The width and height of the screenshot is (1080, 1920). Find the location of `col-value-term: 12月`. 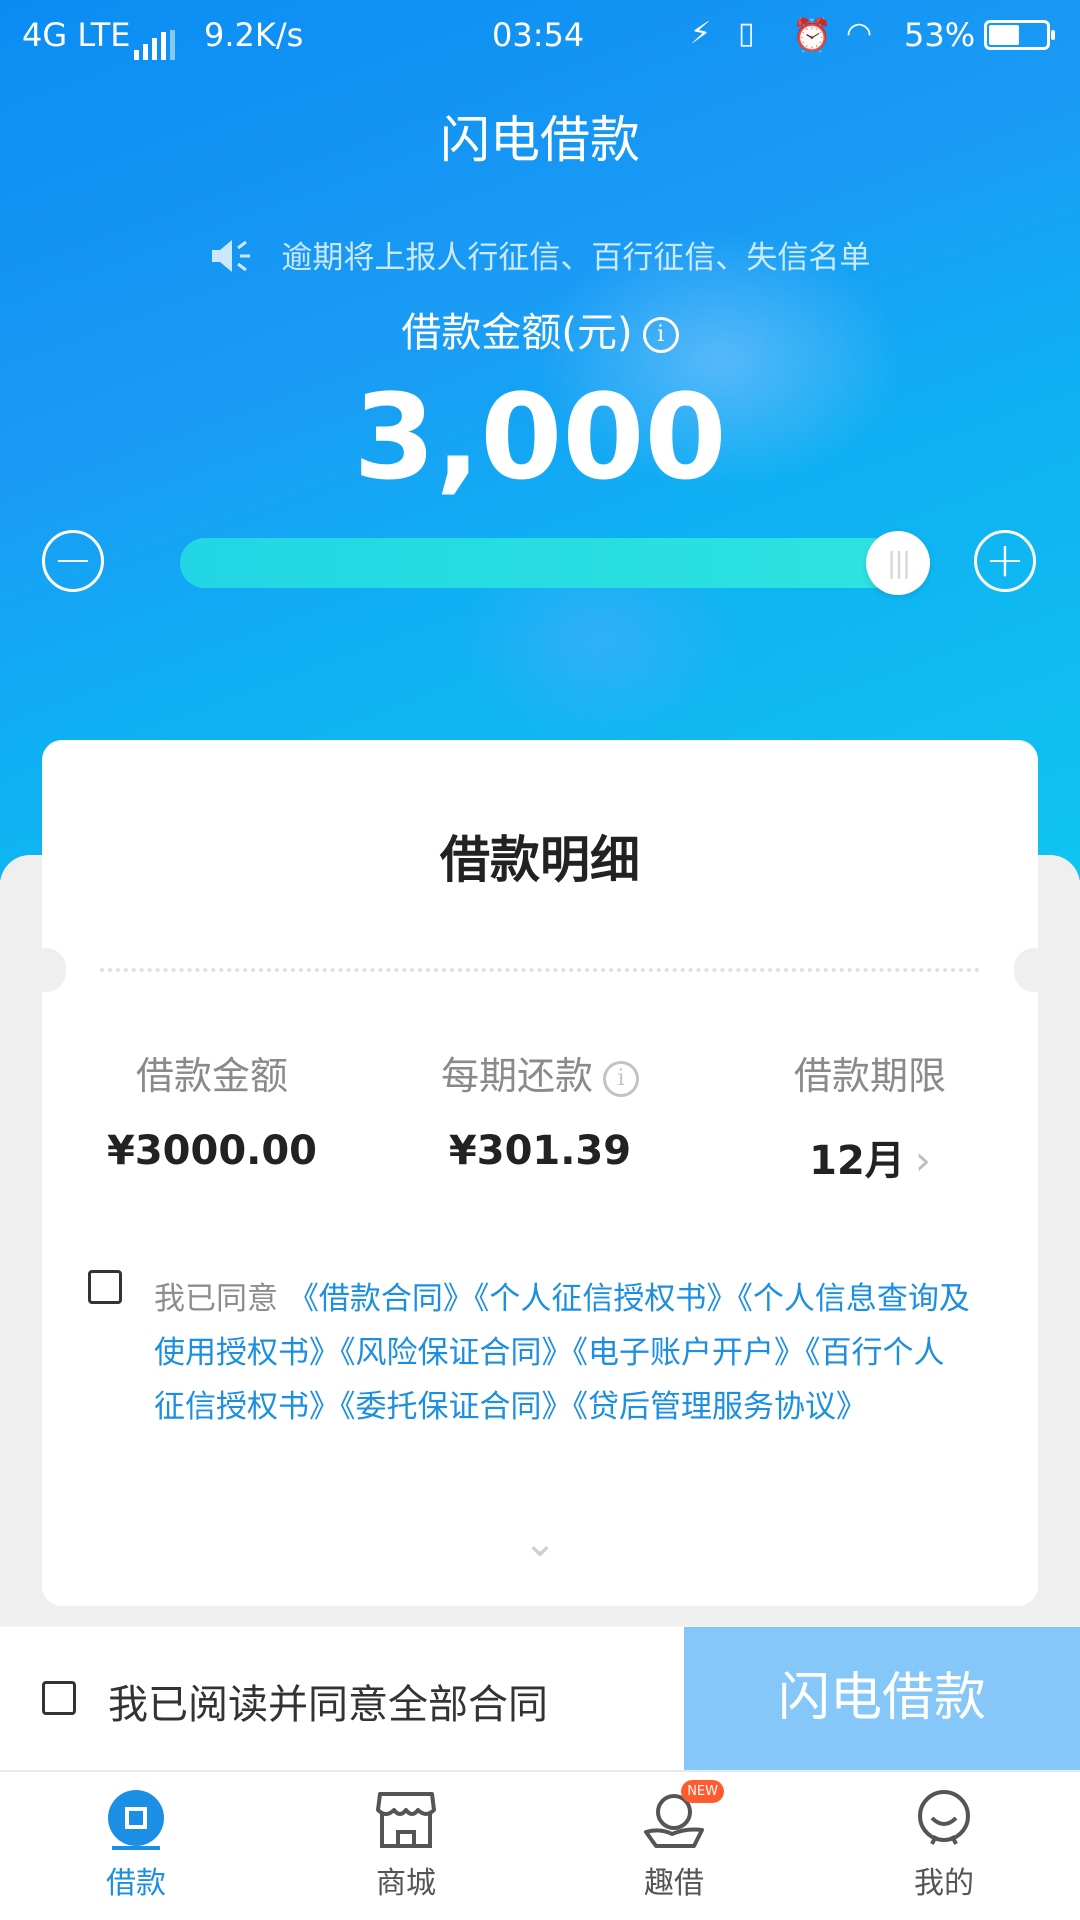

col-value-term: 12月 is located at coordinates (857, 1161).